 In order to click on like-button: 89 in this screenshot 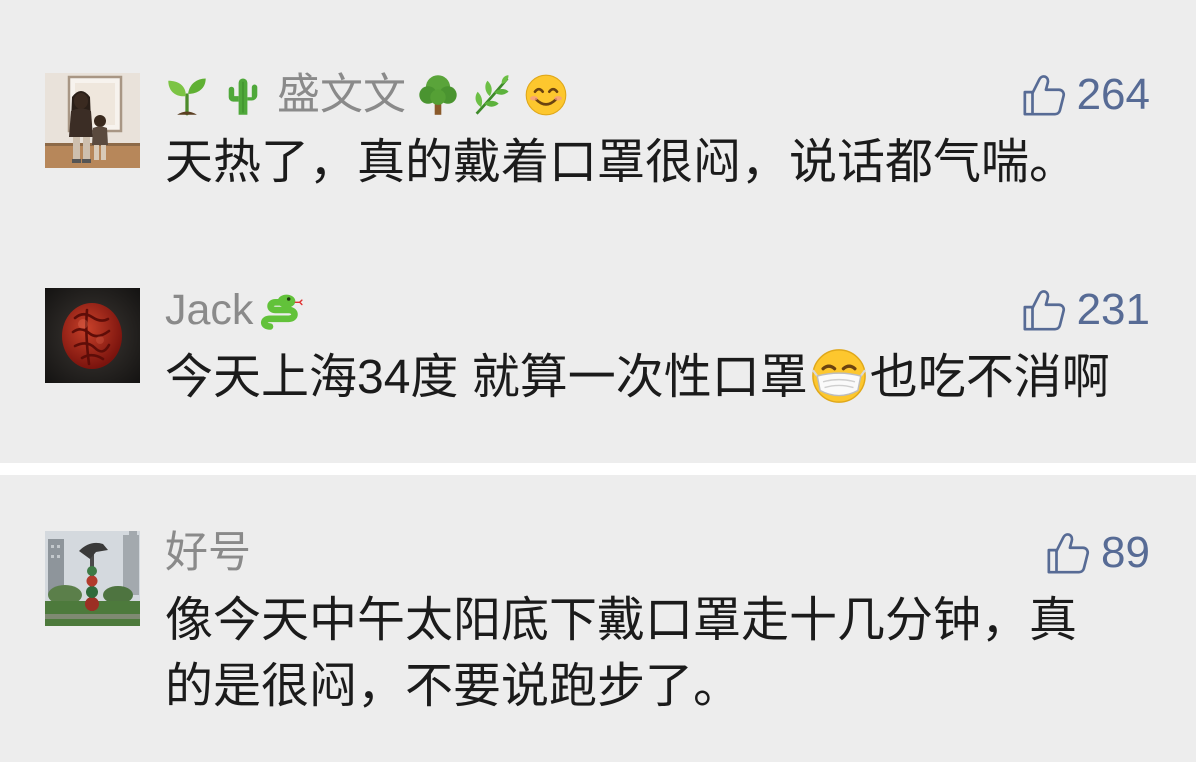, I will do `click(1097, 553)`.